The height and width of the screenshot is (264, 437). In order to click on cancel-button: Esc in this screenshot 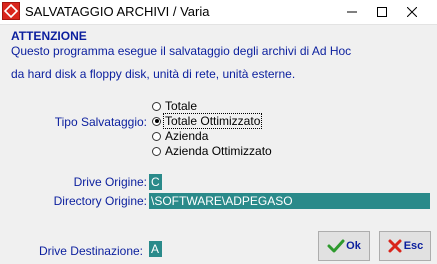, I will do `click(405, 246)`.